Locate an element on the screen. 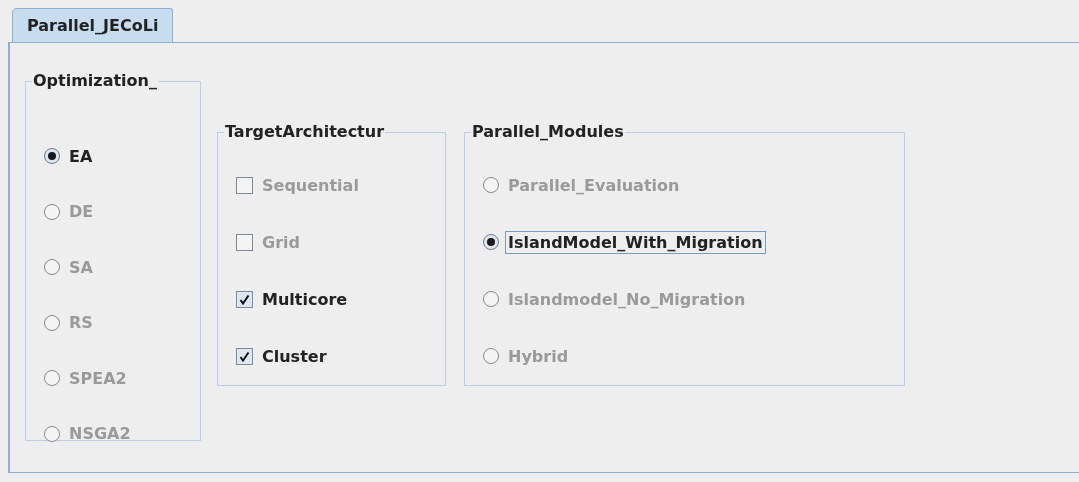  checkbox-label: Cluster is located at coordinates (294, 356).